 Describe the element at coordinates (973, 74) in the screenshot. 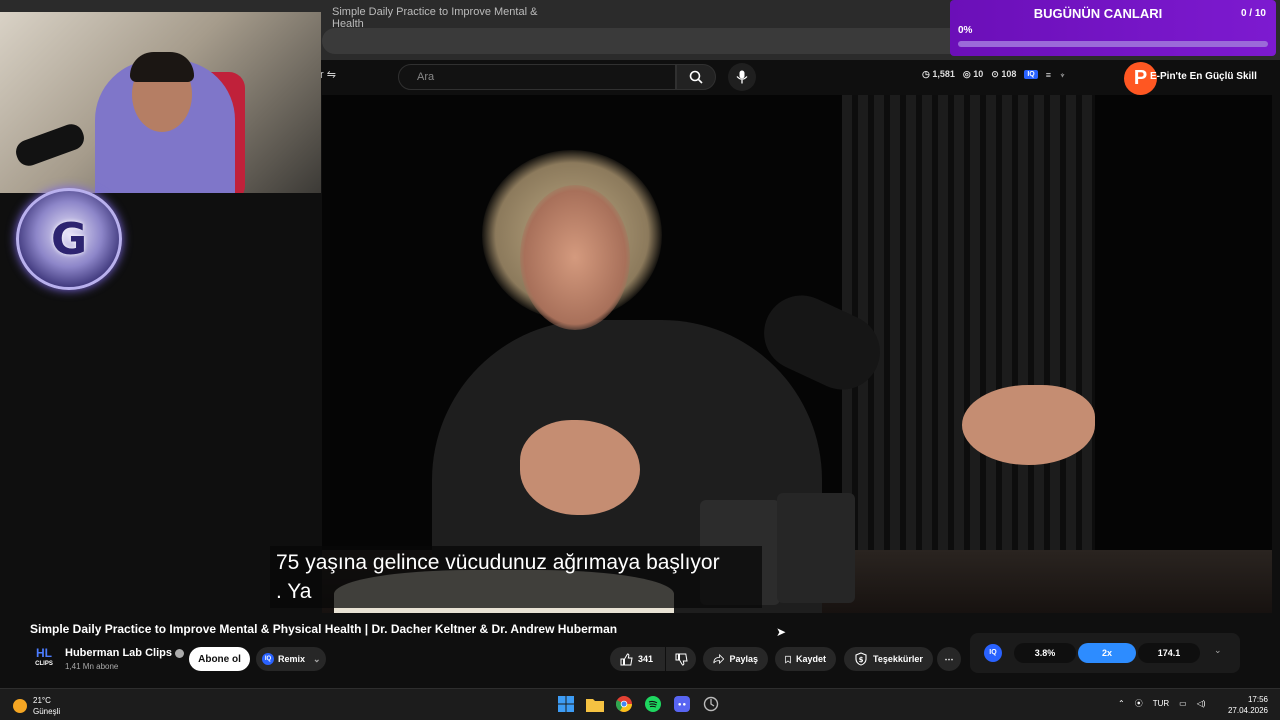

I see `views-stat: ◎ 10` at that location.